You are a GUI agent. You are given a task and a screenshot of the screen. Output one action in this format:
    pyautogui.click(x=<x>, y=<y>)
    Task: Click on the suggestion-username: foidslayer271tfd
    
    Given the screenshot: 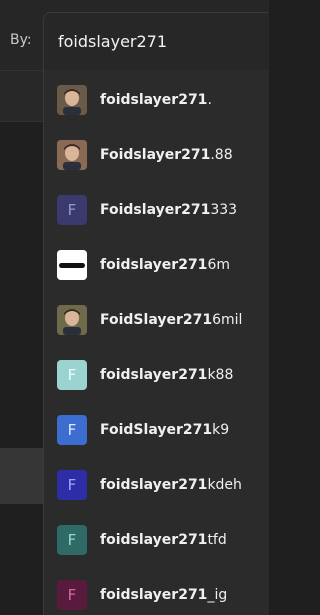 What is the action you would take?
    pyautogui.click(x=163, y=540)
    